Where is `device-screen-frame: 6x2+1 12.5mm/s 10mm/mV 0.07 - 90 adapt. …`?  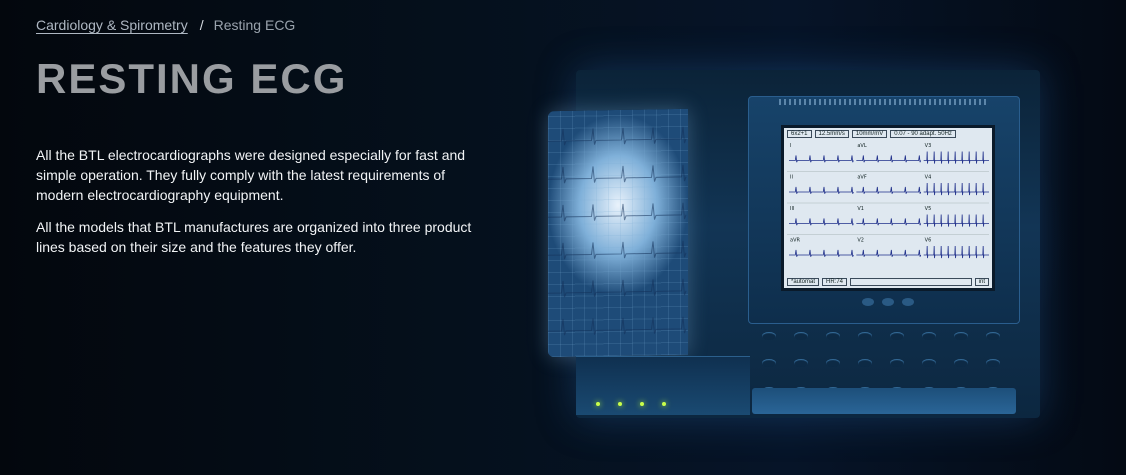
device-screen-frame: 6x2+1 12.5mm/s 10mm/mV 0.07 - 90 adapt. … is located at coordinates (884, 210).